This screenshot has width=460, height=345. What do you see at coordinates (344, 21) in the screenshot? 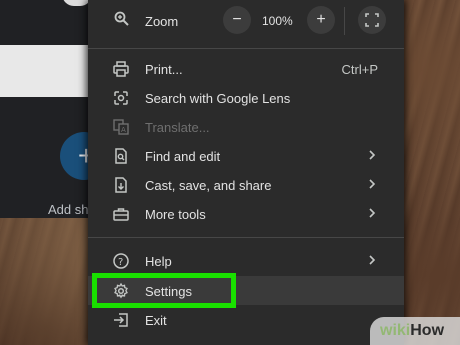
I see `zoom-divider` at bounding box center [344, 21].